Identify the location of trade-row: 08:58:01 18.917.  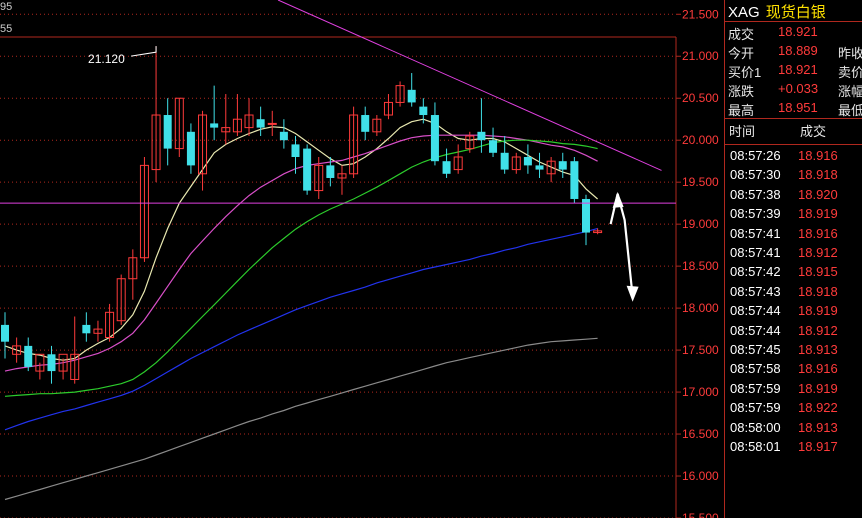
(795, 448).